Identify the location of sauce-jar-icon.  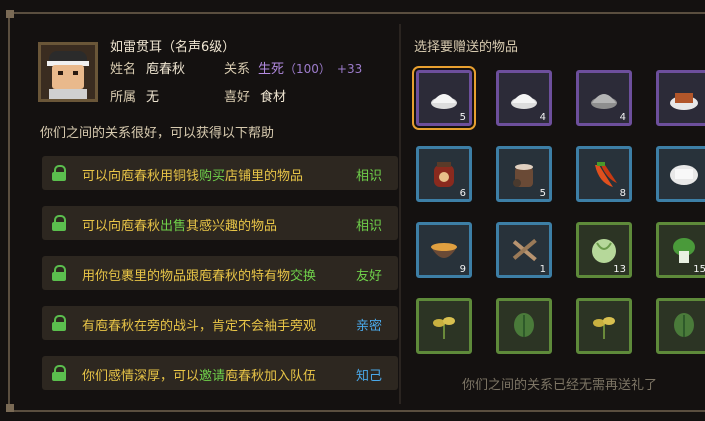
(444, 174).